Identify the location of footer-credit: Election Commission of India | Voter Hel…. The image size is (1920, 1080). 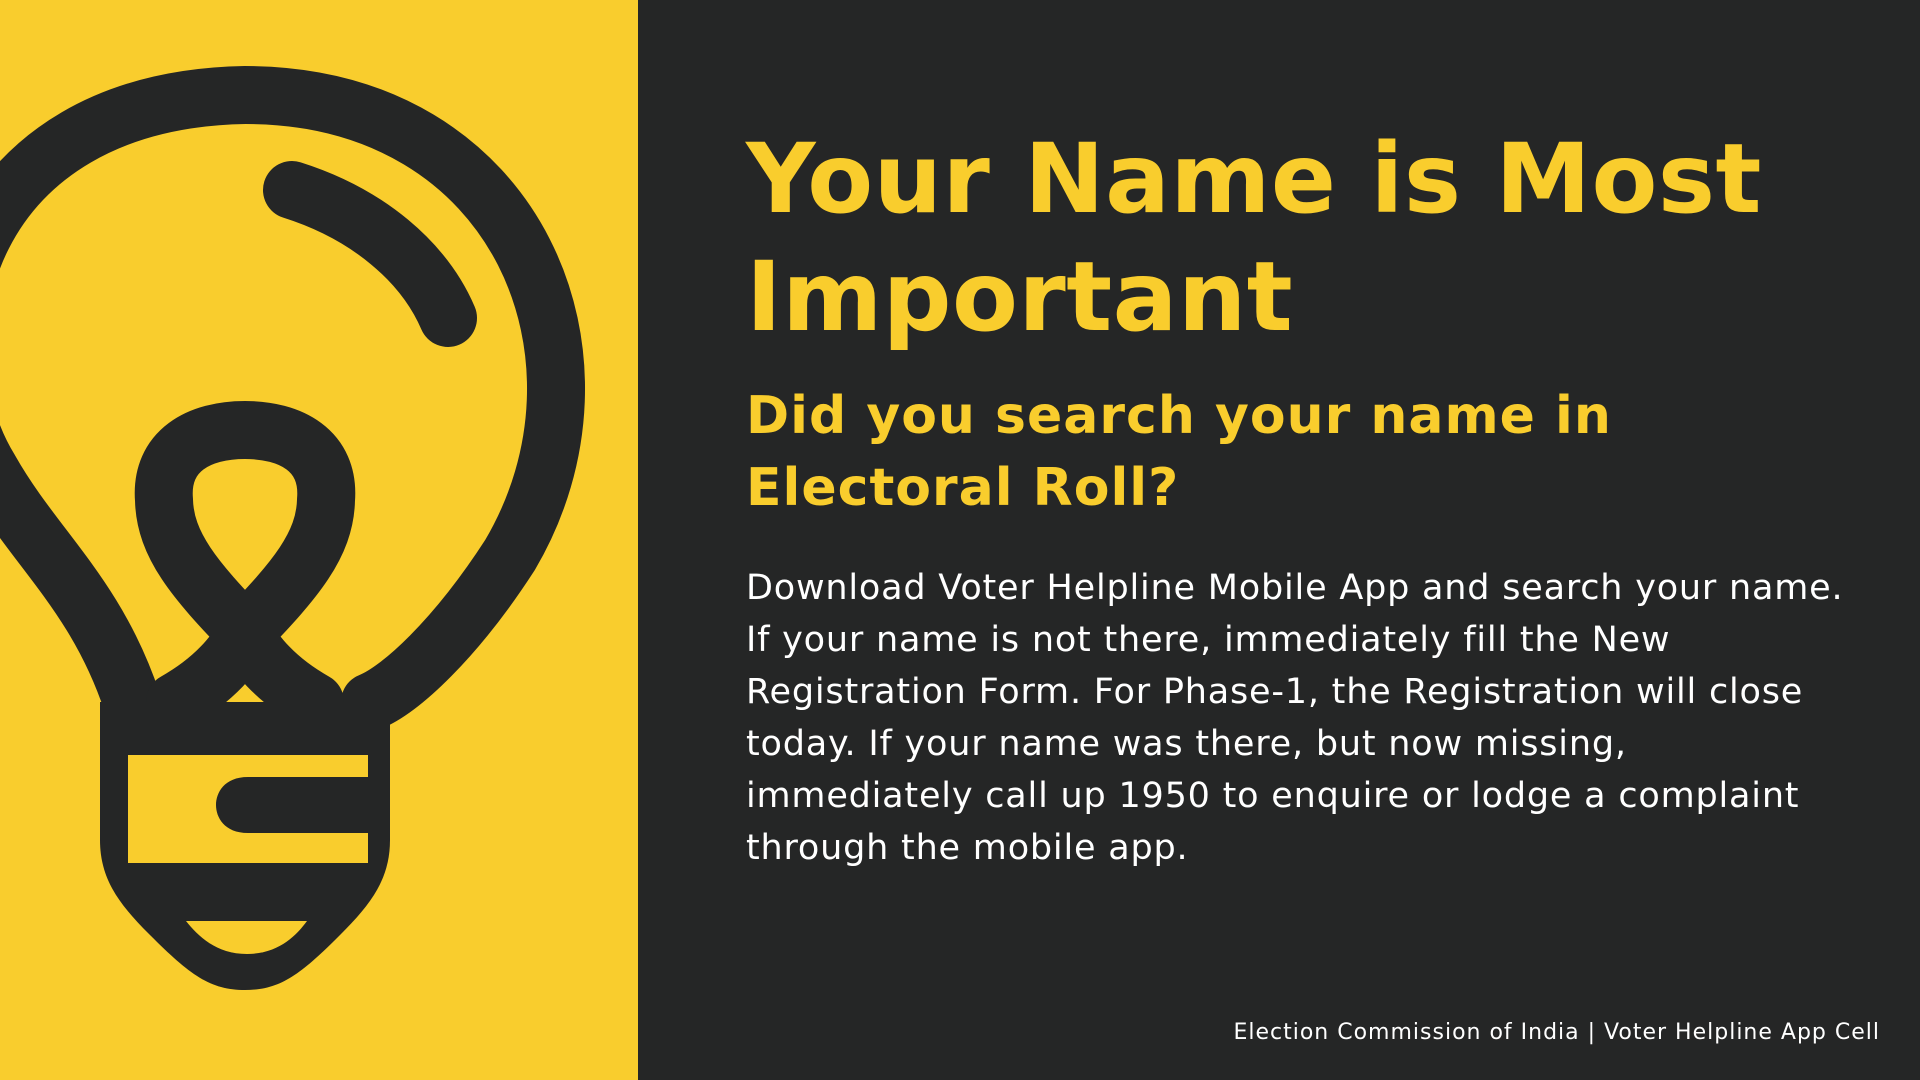
(1556, 1032).